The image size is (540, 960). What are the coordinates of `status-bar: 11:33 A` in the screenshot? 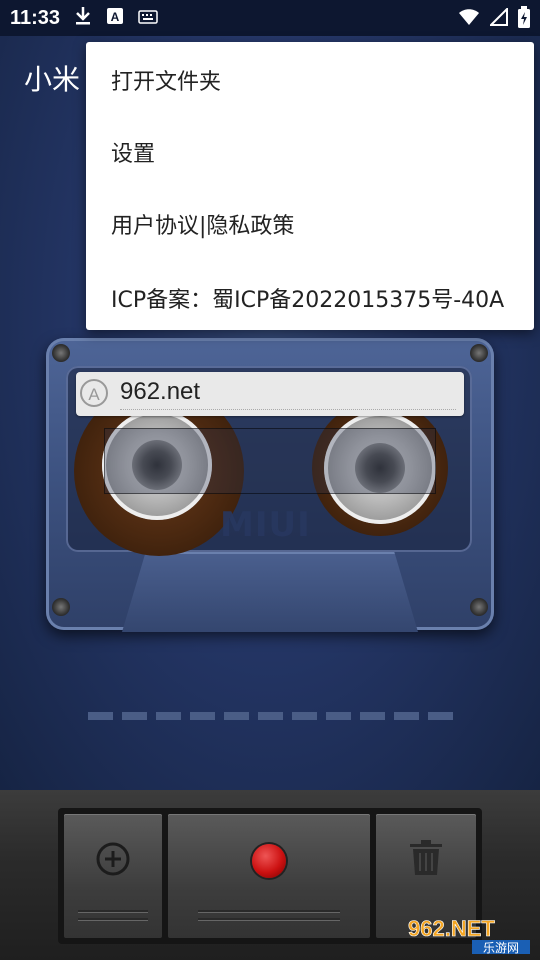 It's located at (270, 18).